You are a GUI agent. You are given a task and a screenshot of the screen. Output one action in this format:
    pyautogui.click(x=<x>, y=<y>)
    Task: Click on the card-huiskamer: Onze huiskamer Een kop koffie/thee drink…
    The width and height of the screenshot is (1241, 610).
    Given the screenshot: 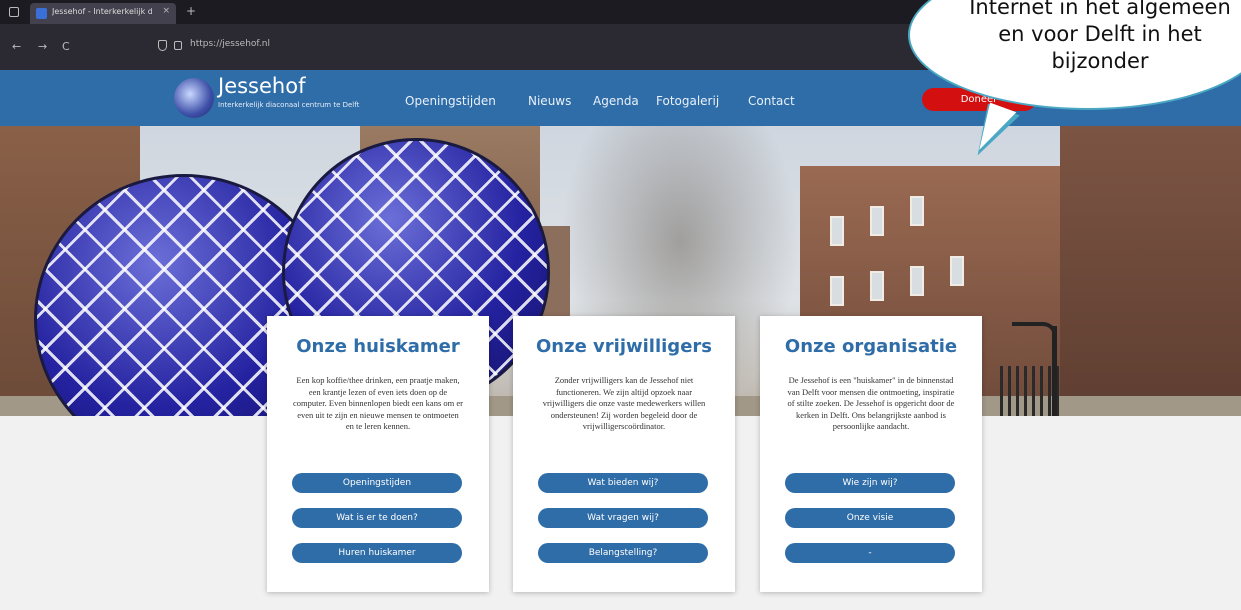 What is the action you would take?
    pyautogui.click(x=378, y=454)
    